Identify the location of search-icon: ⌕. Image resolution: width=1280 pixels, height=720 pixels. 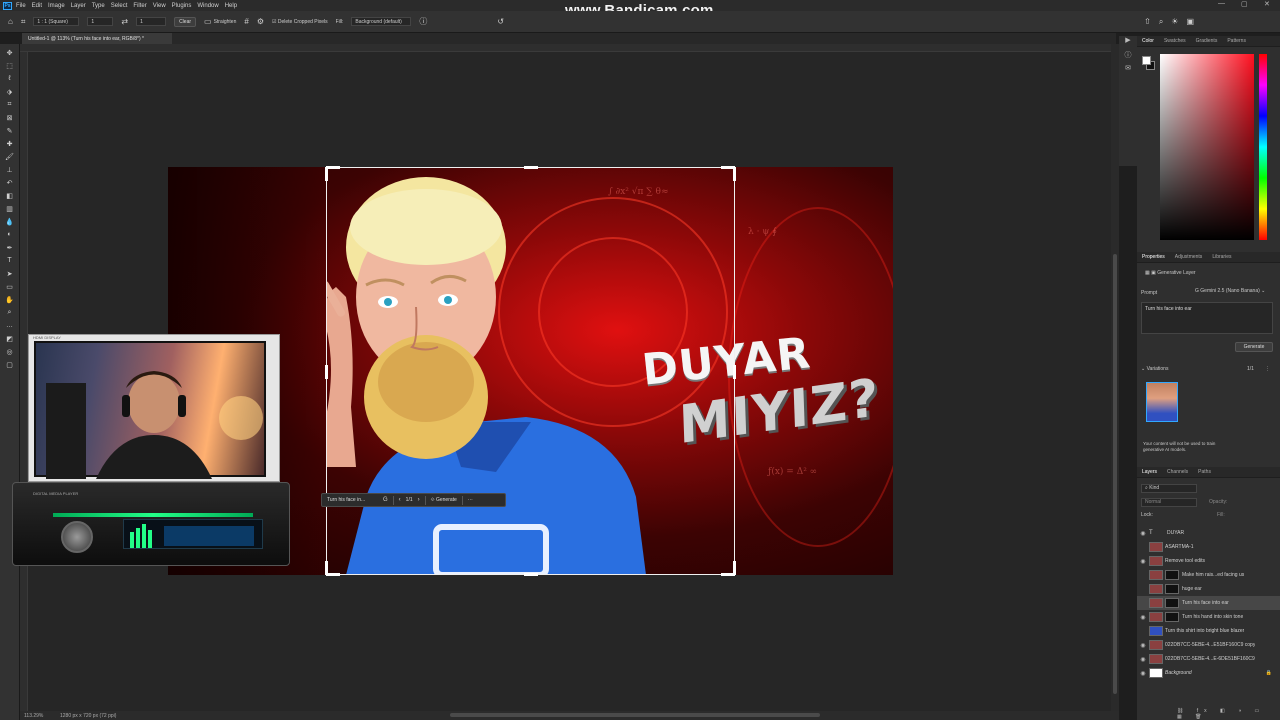
(1161, 22).